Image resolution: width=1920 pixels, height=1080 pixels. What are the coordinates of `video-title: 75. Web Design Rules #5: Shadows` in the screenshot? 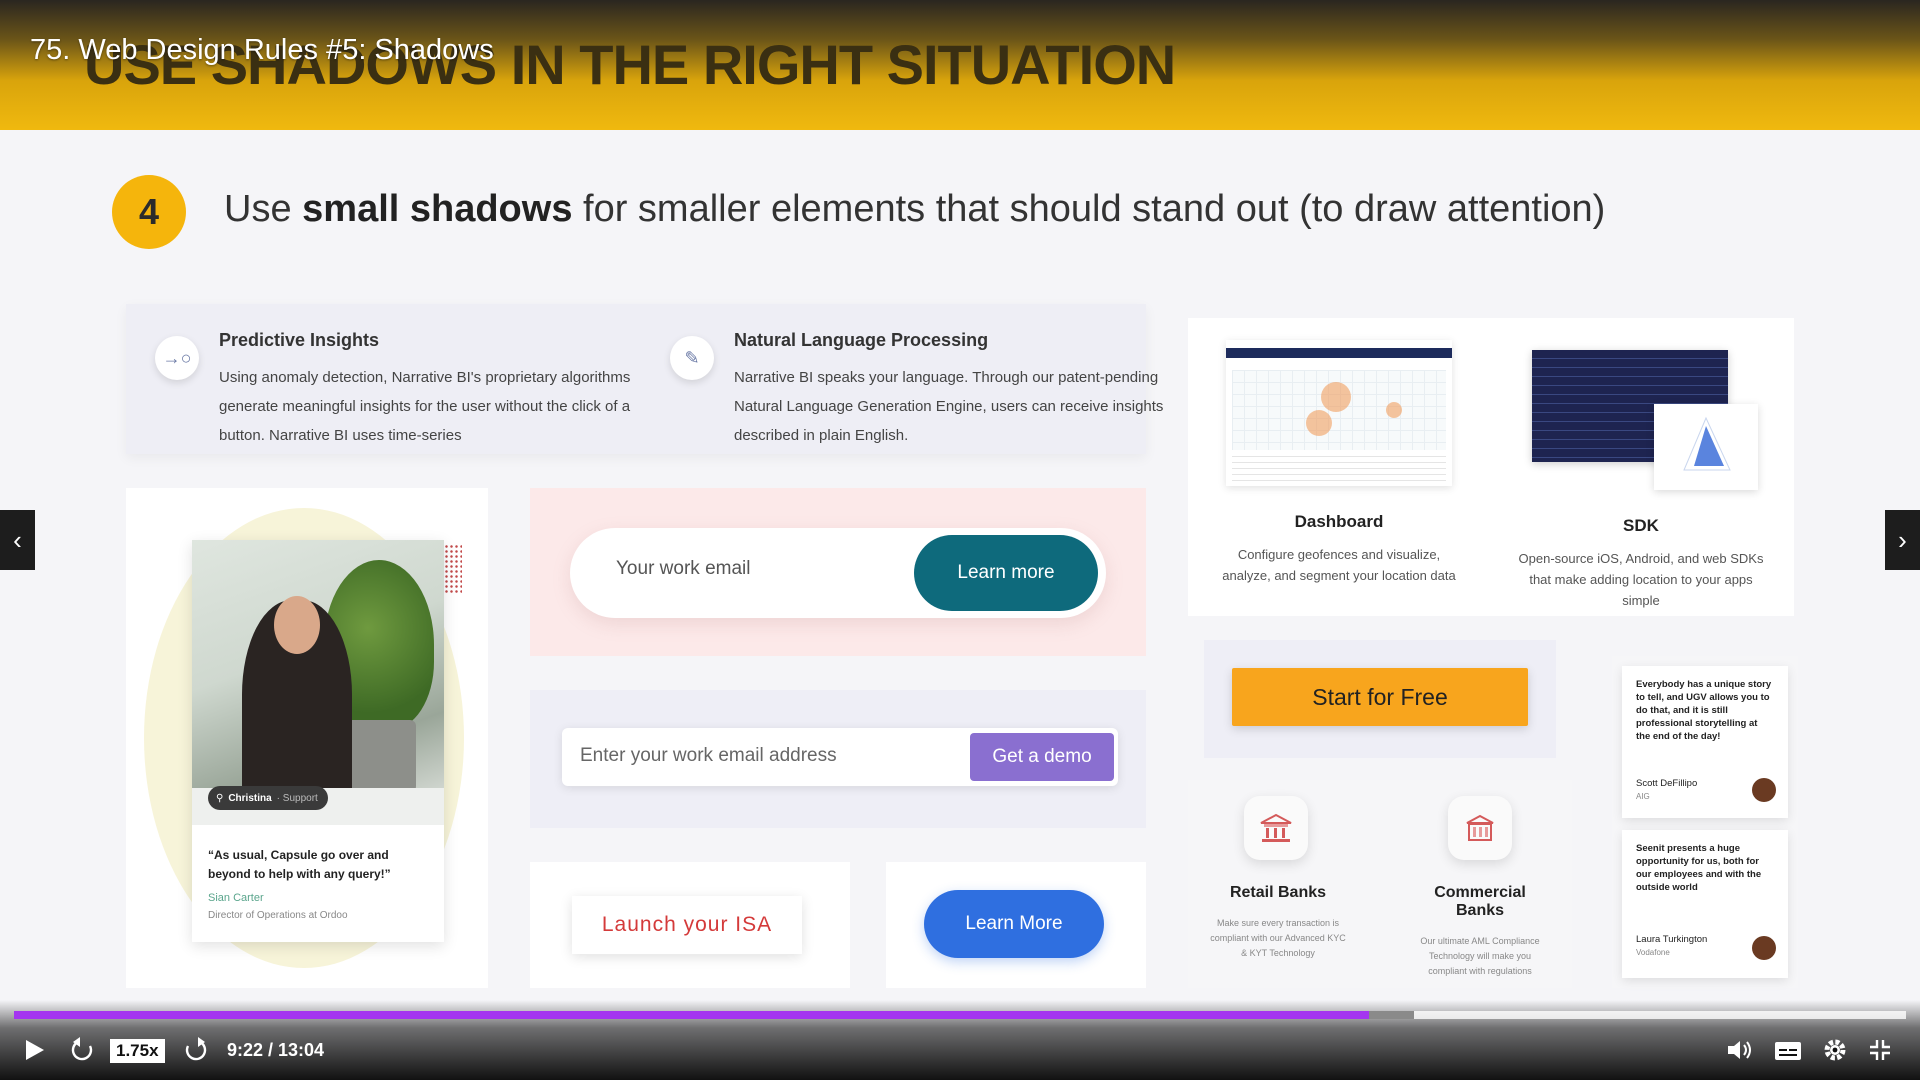 It's located at (262, 50).